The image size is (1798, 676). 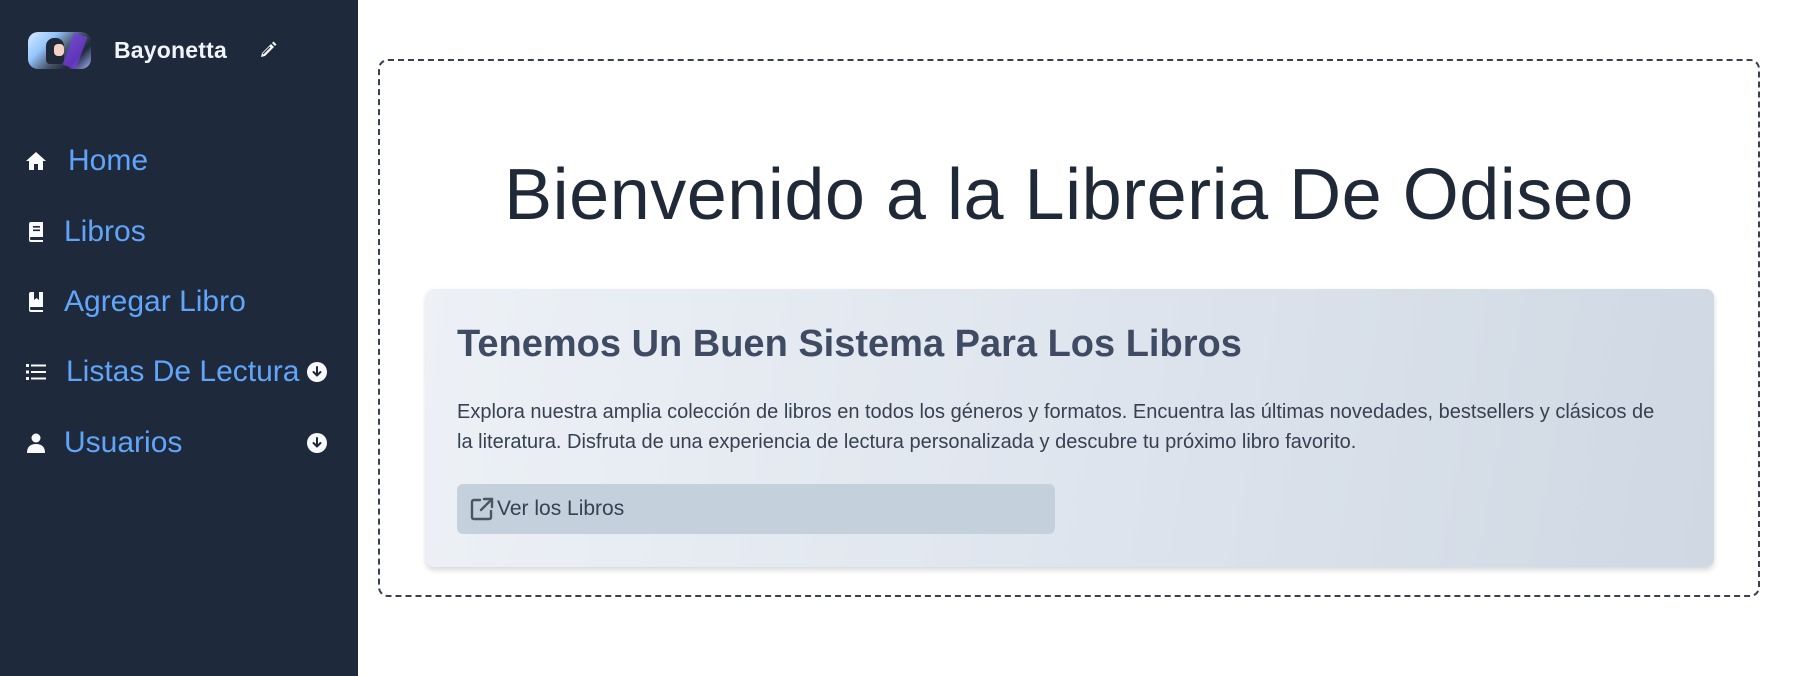 I want to click on sidebar-item-libros: Libros, so click(x=85, y=232).